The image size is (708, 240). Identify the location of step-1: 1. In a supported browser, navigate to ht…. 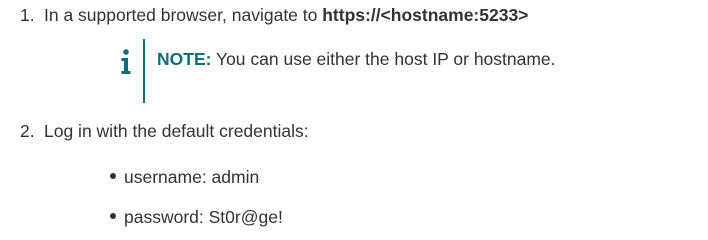
(274, 15).